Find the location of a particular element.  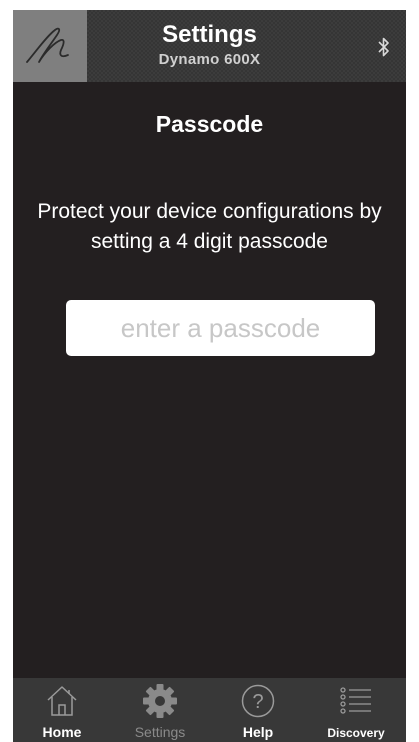

gear-icon is located at coordinates (160, 701).